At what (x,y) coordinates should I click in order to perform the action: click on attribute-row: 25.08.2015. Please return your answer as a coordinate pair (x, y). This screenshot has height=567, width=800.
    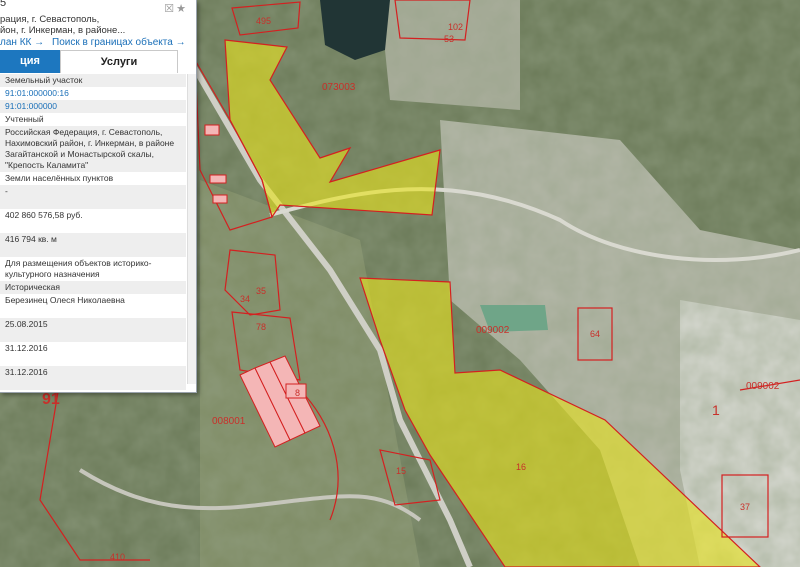
    Looking at the image, I should click on (93, 330).